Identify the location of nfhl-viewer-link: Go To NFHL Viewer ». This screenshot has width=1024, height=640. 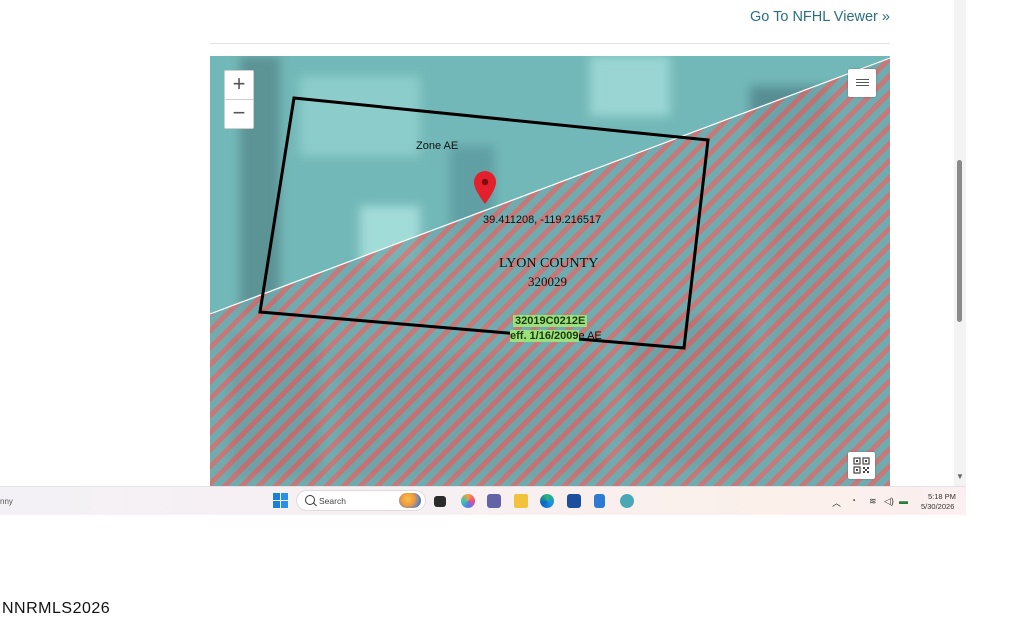
(820, 17).